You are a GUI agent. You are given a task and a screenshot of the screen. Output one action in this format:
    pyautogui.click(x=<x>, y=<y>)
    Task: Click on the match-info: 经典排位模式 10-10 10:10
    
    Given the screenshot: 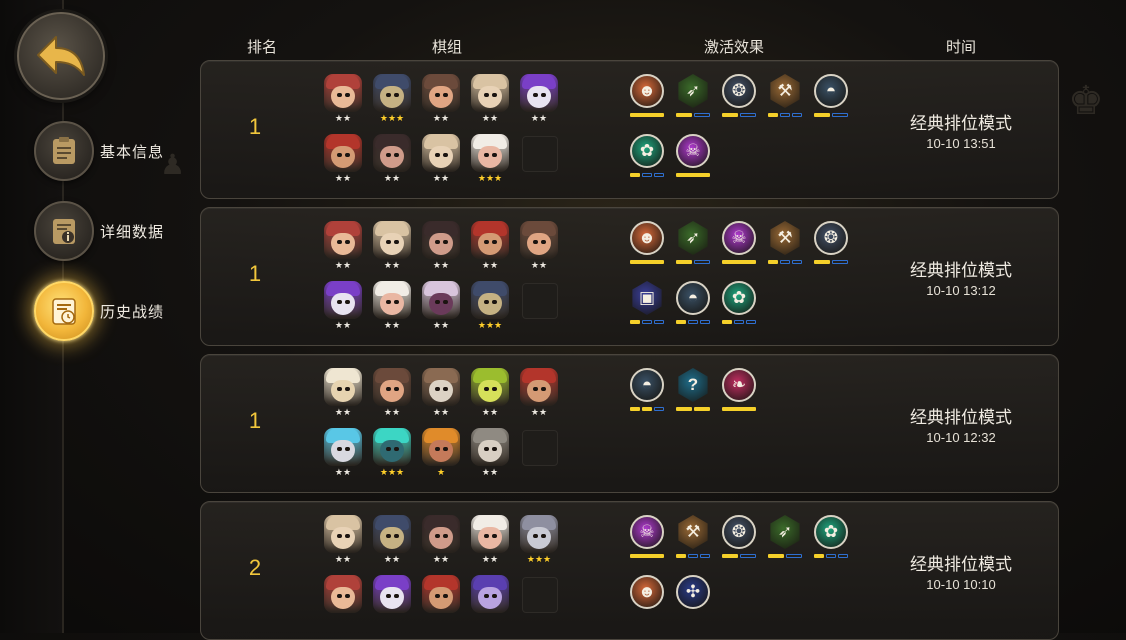 What is the action you would take?
    pyautogui.click(x=961, y=571)
    